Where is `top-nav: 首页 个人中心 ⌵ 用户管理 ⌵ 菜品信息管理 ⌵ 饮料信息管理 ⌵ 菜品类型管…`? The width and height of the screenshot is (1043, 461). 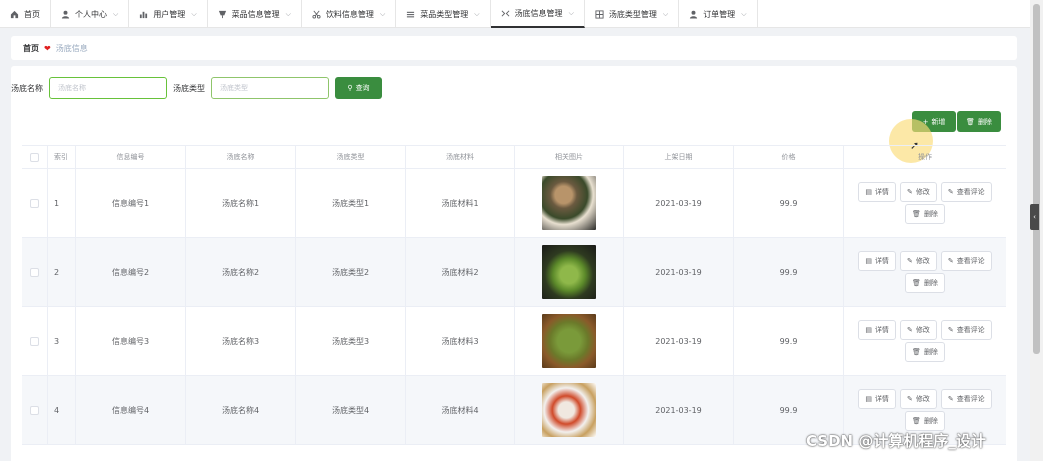 top-nav: 首页 个人中心 ⌵ 用户管理 ⌵ 菜品信息管理 ⌵ 饮料信息管理 ⌵ 菜品类型管… is located at coordinates (515, 14).